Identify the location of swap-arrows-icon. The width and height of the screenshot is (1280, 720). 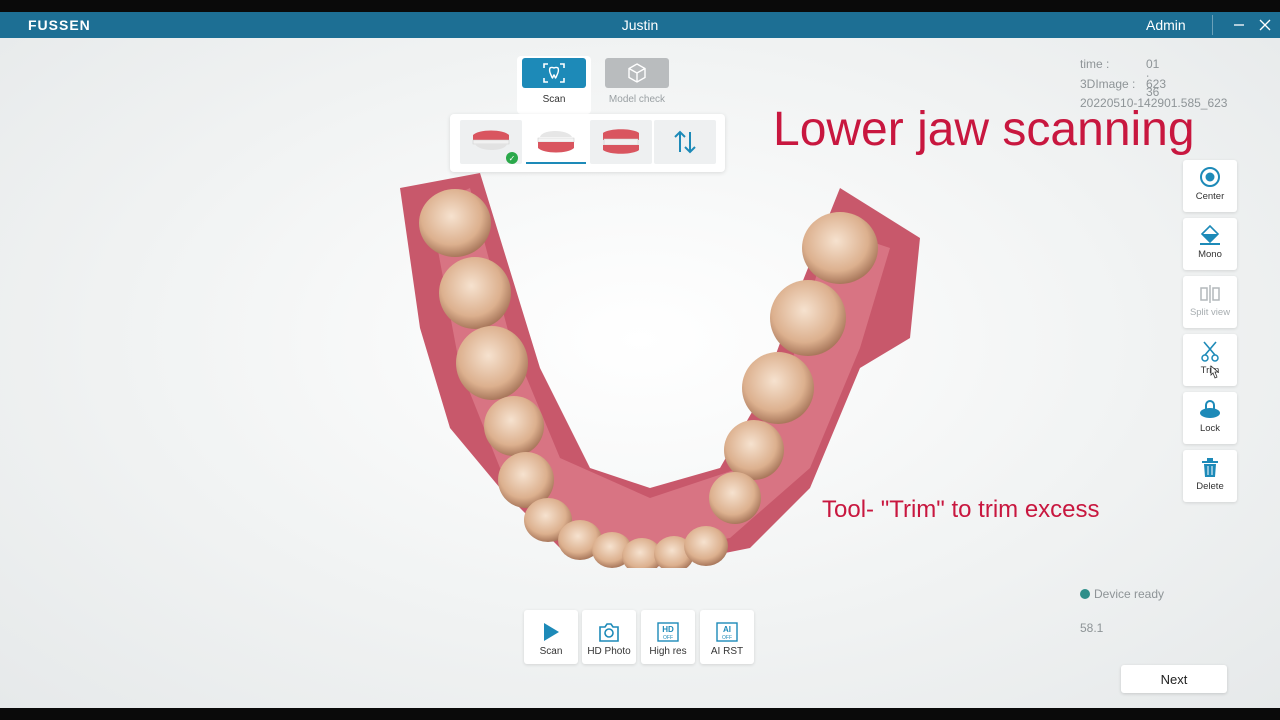
(685, 142).